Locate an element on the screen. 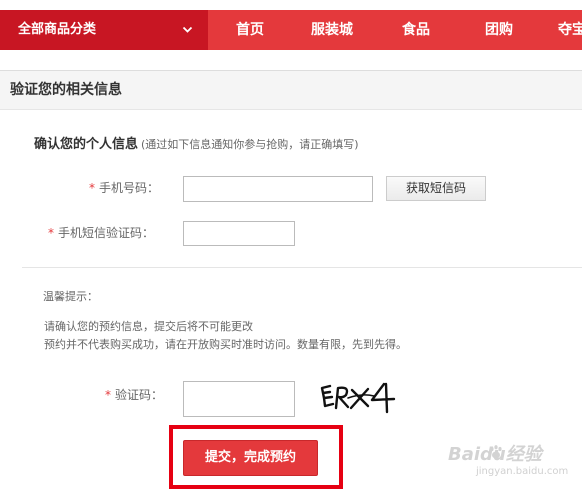 The height and width of the screenshot is (491, 582). captcha-image is located at coordinates (360, 398).